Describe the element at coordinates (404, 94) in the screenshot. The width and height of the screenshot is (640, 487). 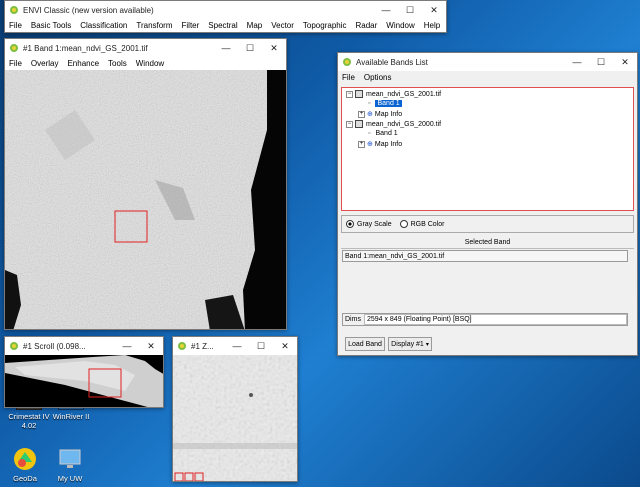
I see `tree-file-label: mean_ndvi_GS_2001.tif` at that location.